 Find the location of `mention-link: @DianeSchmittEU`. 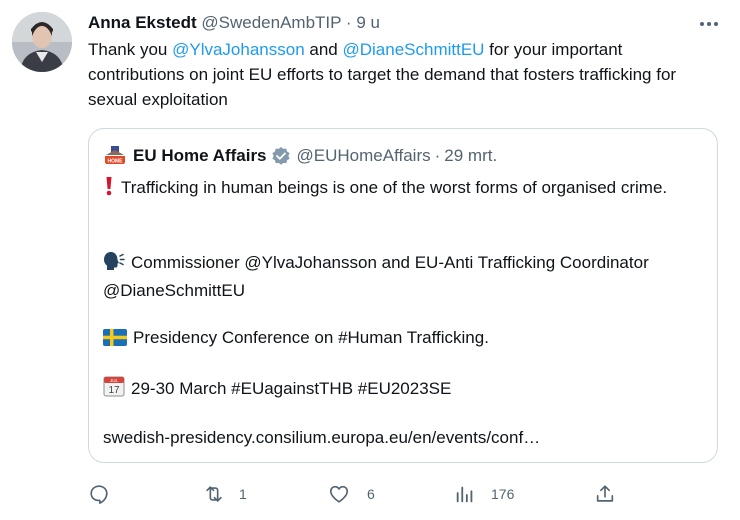

mention-link: @DianeSchmittEU is located at coordinates (413, 49).